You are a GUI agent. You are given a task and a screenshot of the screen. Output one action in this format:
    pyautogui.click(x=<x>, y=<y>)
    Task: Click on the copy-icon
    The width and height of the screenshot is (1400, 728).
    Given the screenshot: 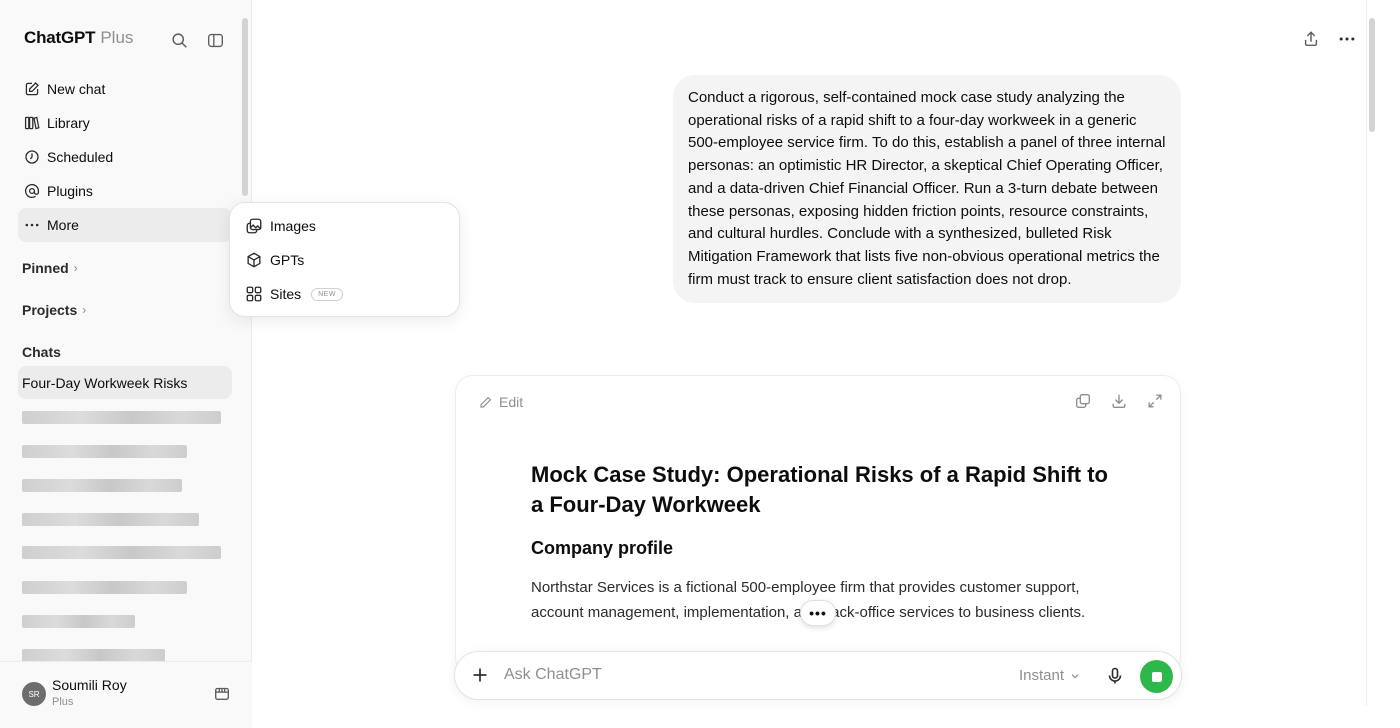 What is the action you would take?
    pyautogui.click(x=1083, y=403)
    